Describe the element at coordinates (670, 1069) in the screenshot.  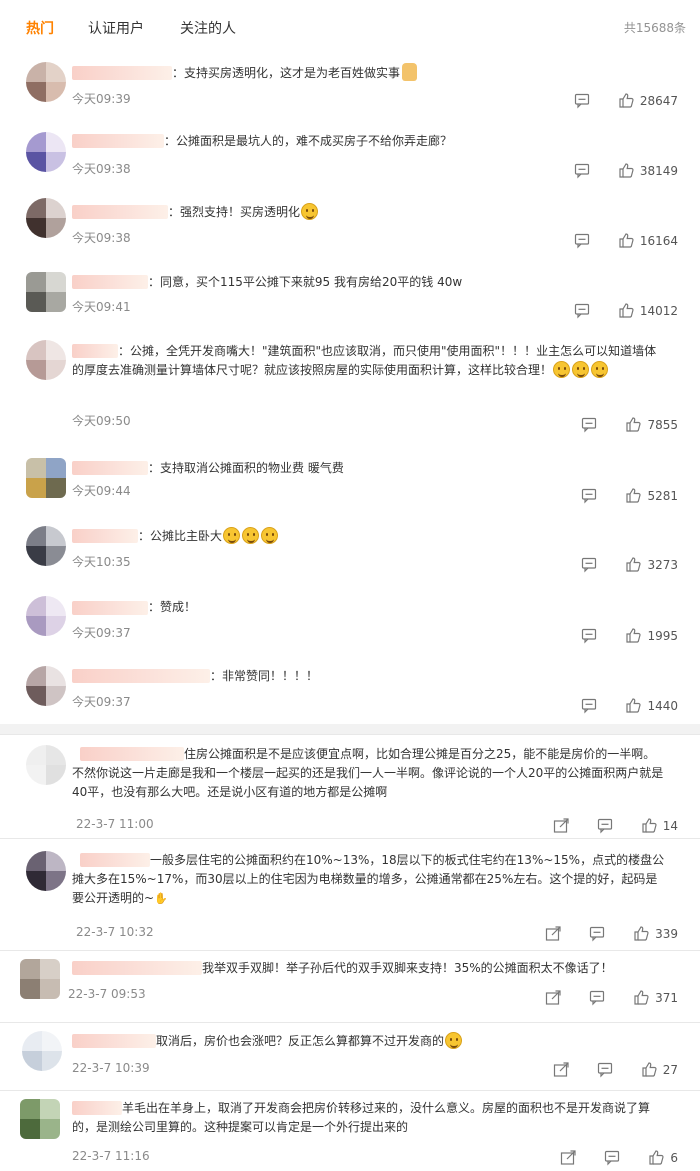
I see `like-count: 27` at that location.